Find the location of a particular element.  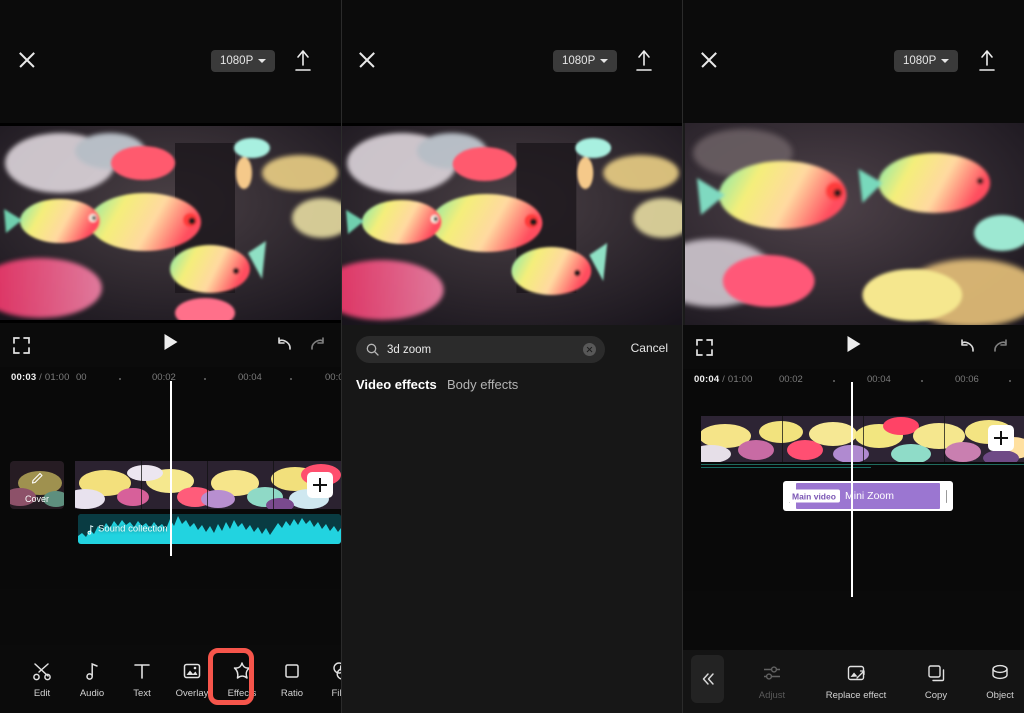

effect-clip: Main video Mini Zoom is located at coordinates (868, 496).